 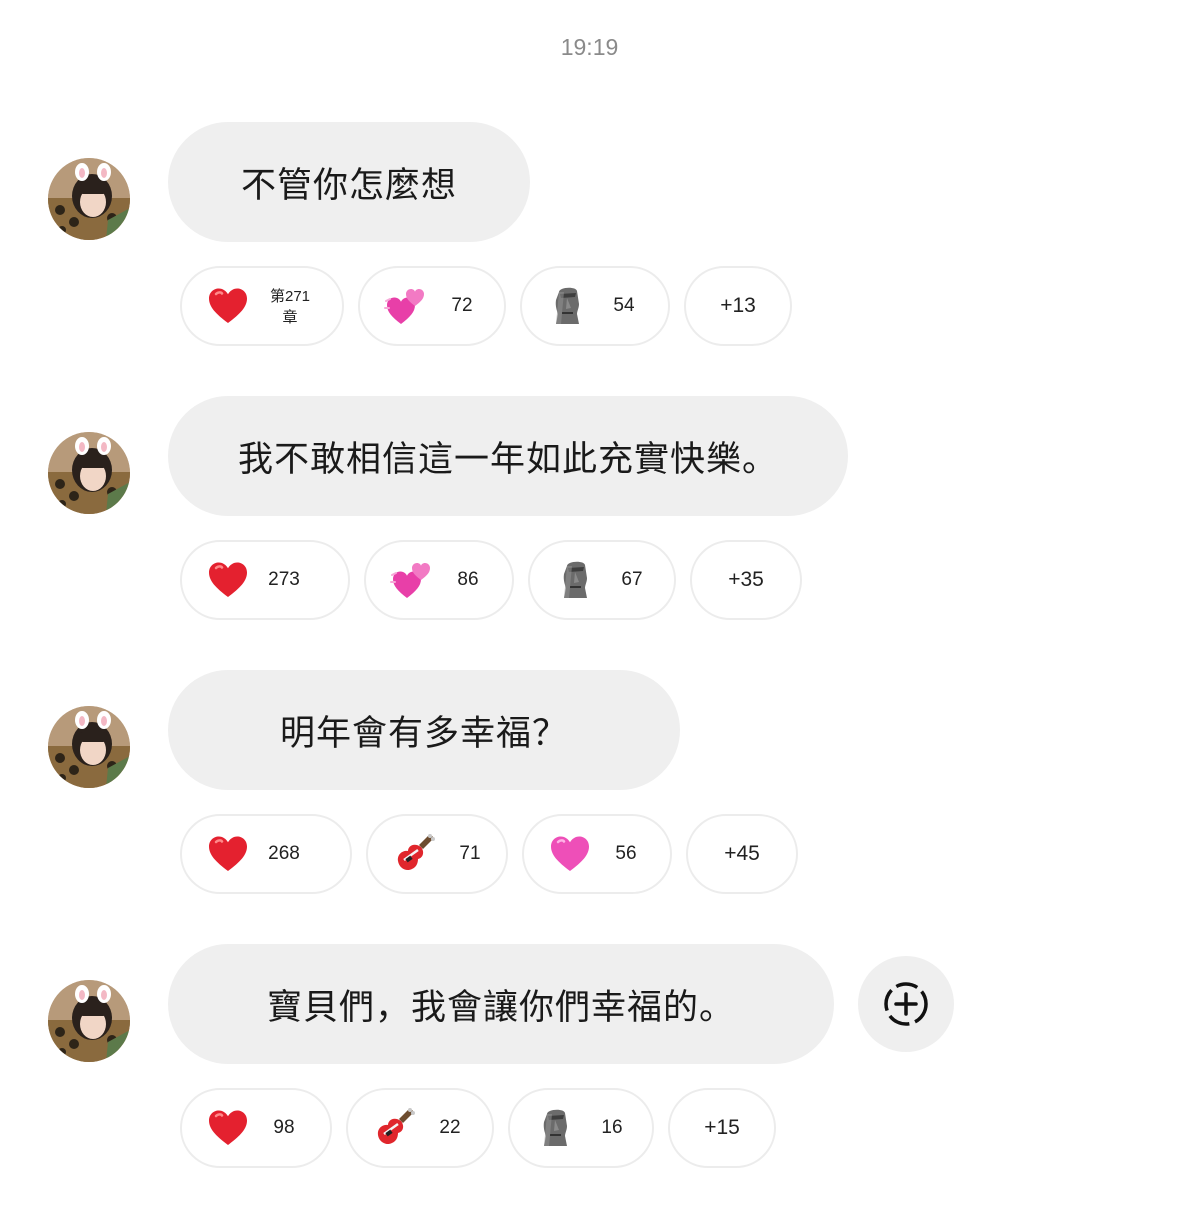 What do you see at coordinates (597, 854) in the screenshot?
I see `reaction-pink-heart: 56` at bounding box center [597, 854].